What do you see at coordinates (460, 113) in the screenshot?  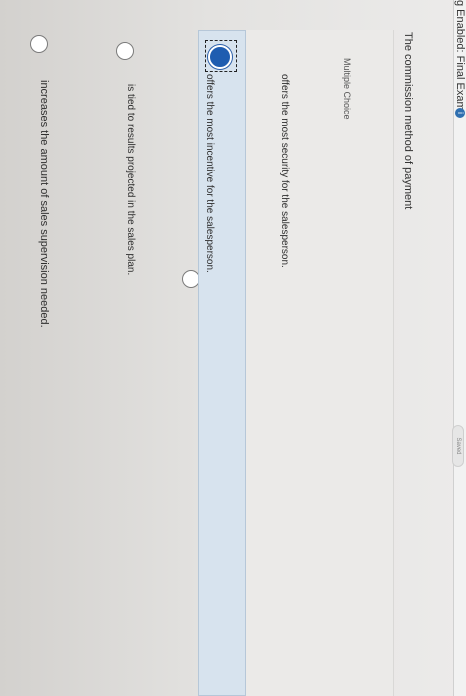 I see `info-icon: i` at bounding box center [460, 113].